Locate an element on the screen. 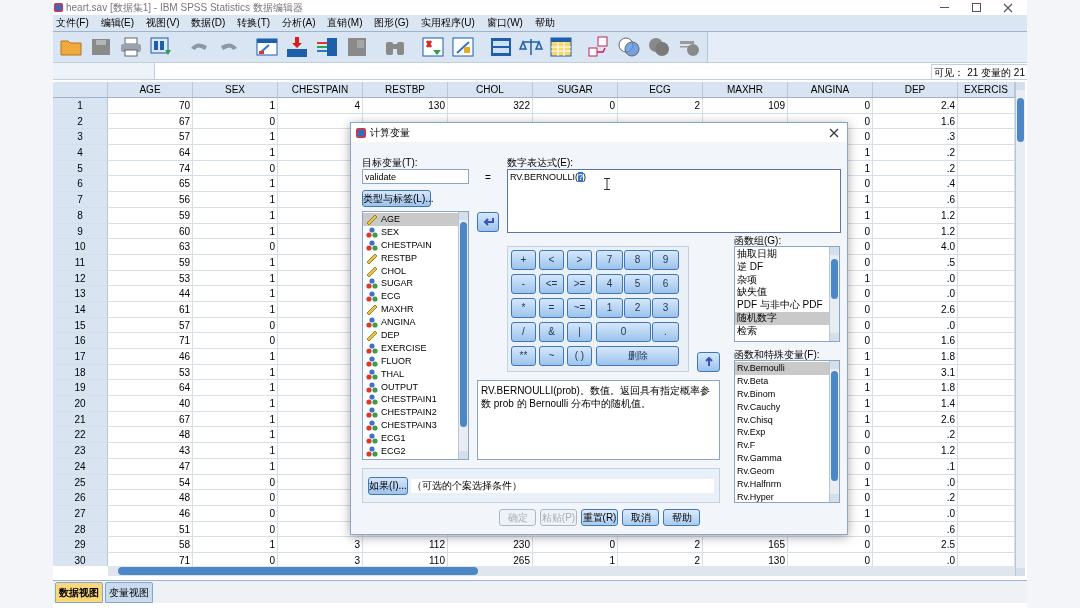  row-header: 29 is located at coordinates (80, 544).